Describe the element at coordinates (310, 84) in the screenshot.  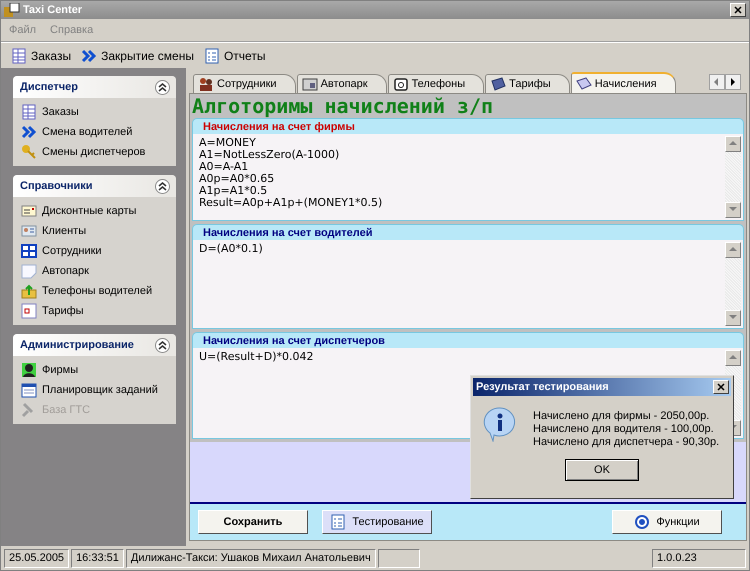
I see `photo-frame-icon` at that location.